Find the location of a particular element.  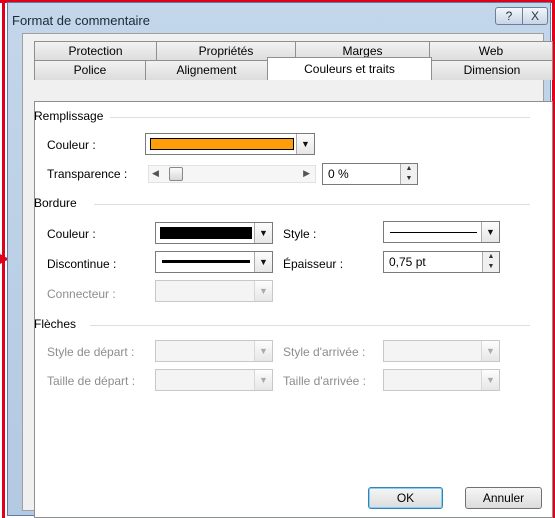

fill-color-dropdown: ▼ is located at coordinates (230, 144).